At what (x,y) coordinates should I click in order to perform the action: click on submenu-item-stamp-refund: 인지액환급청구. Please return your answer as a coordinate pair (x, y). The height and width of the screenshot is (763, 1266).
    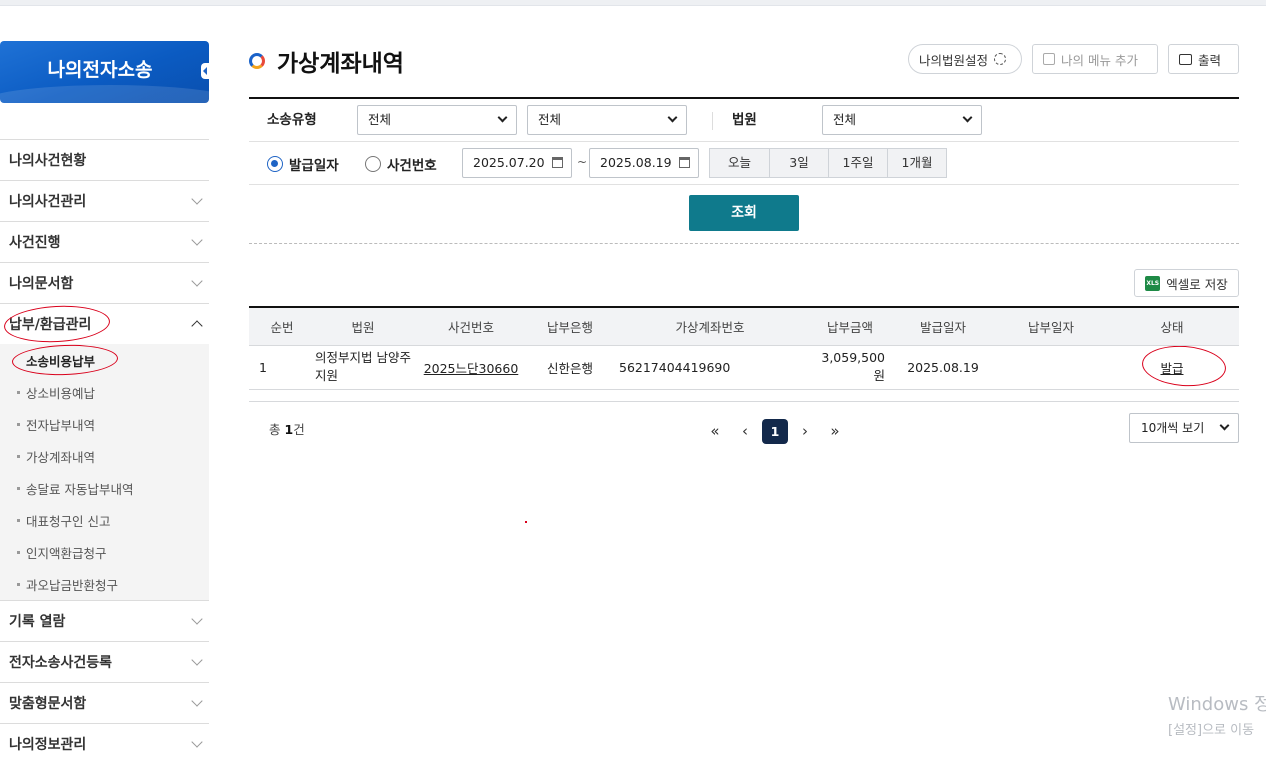
    Looking at the image, I should click on (104, 552).